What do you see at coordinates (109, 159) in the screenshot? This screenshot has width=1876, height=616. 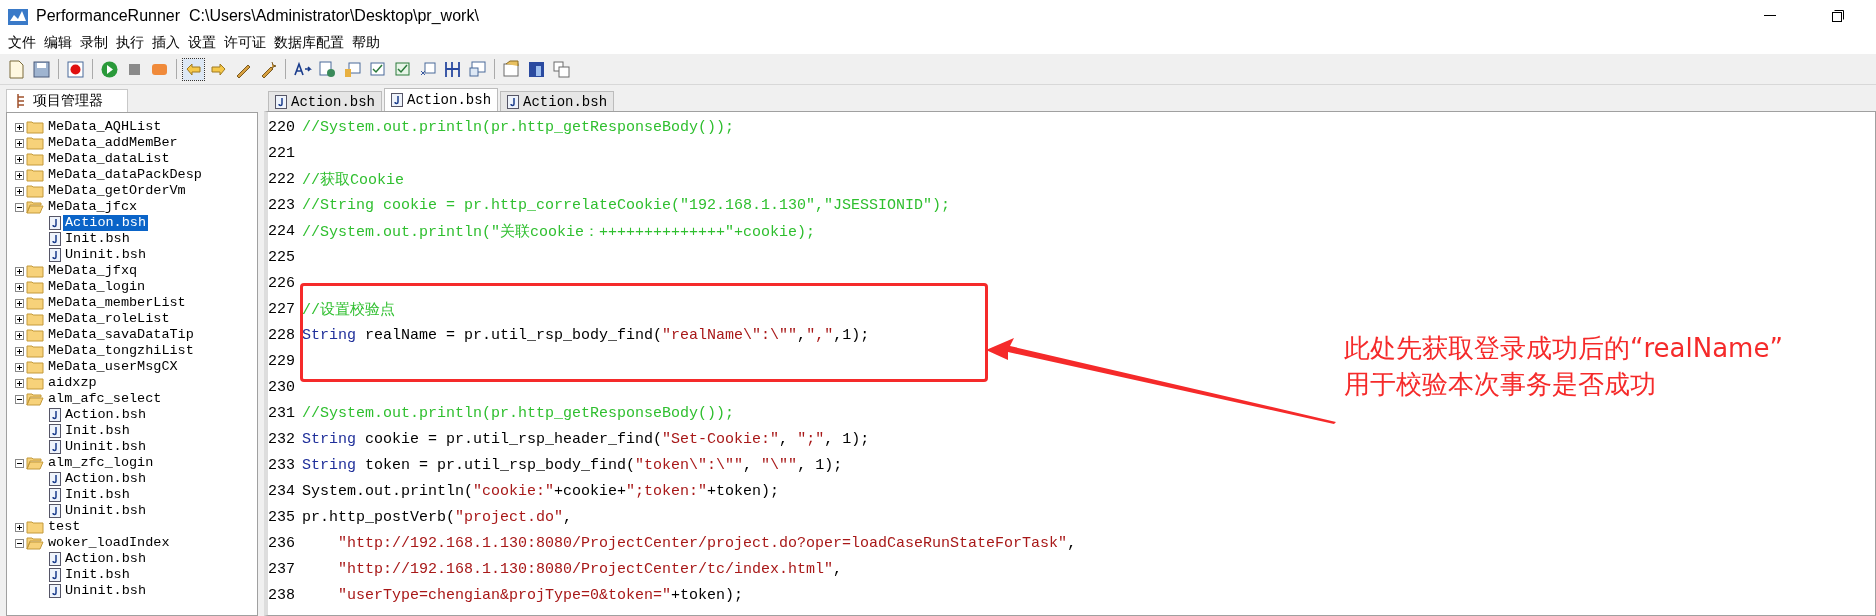 I see `tree-folder: MeData_dataList` at bounding box center [109, 159].